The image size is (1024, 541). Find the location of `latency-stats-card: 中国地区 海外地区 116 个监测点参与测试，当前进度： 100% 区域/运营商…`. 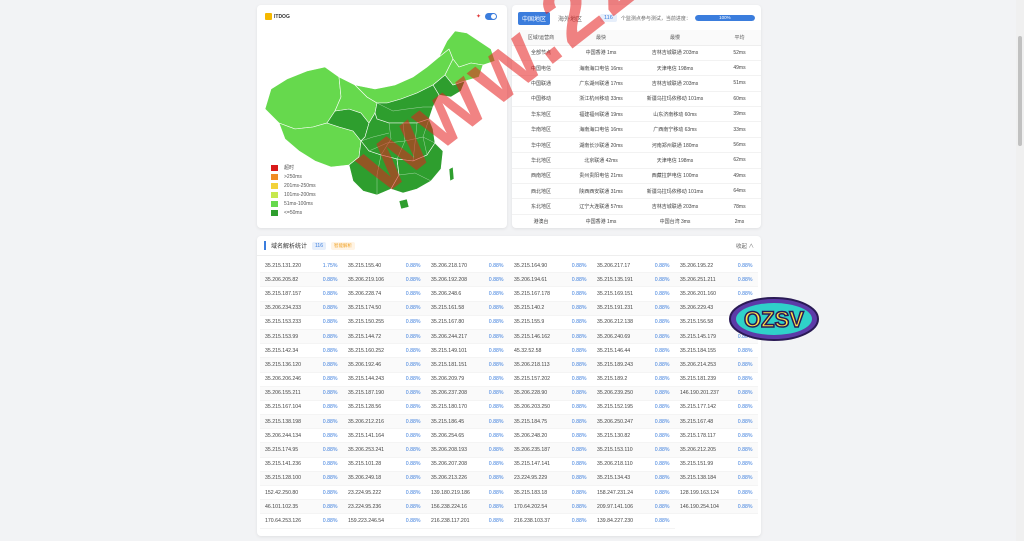

latency-stats-card: 中国地区 海外地区 116 个监测点参与测试，当前进度： 100% 区域/运营商… is located at coordinates (636, 116).